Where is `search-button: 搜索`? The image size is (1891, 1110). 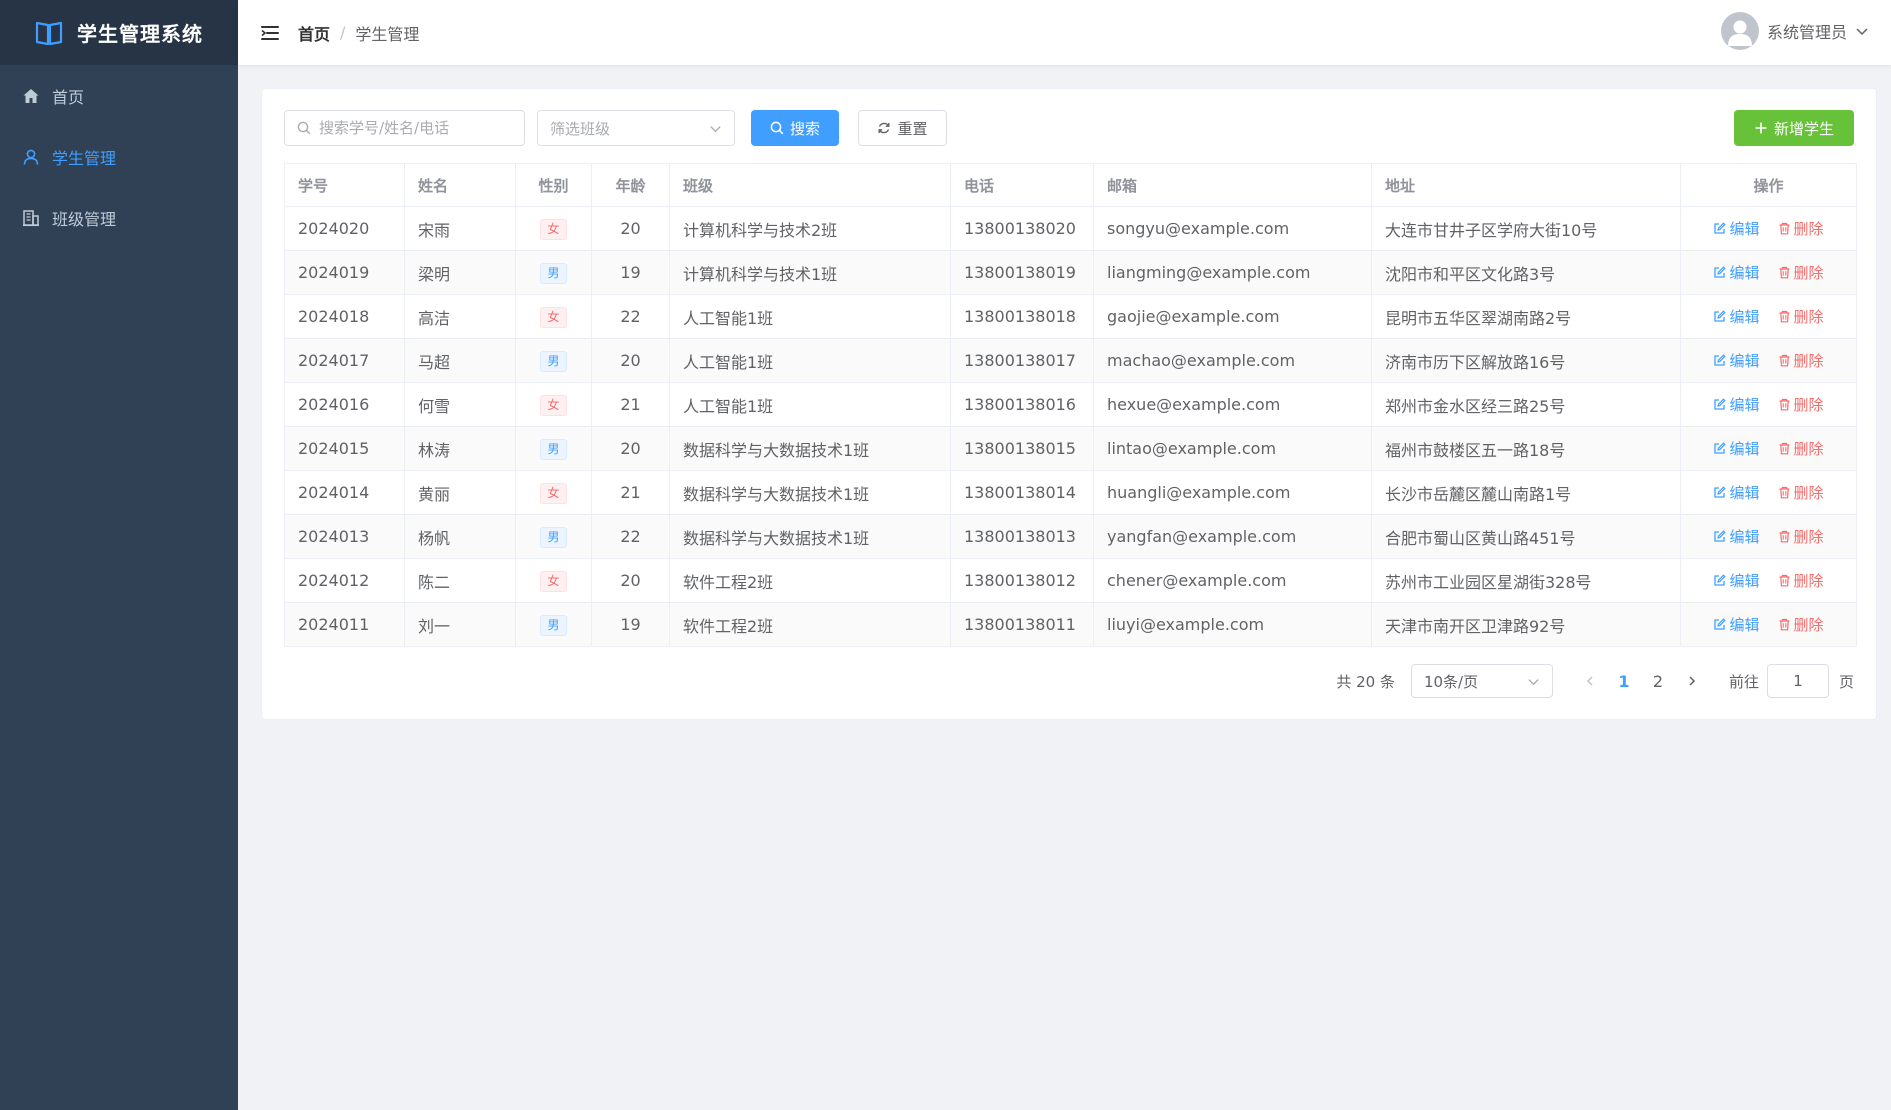
search-button: 搜索 is located at coordinates (795, 128).